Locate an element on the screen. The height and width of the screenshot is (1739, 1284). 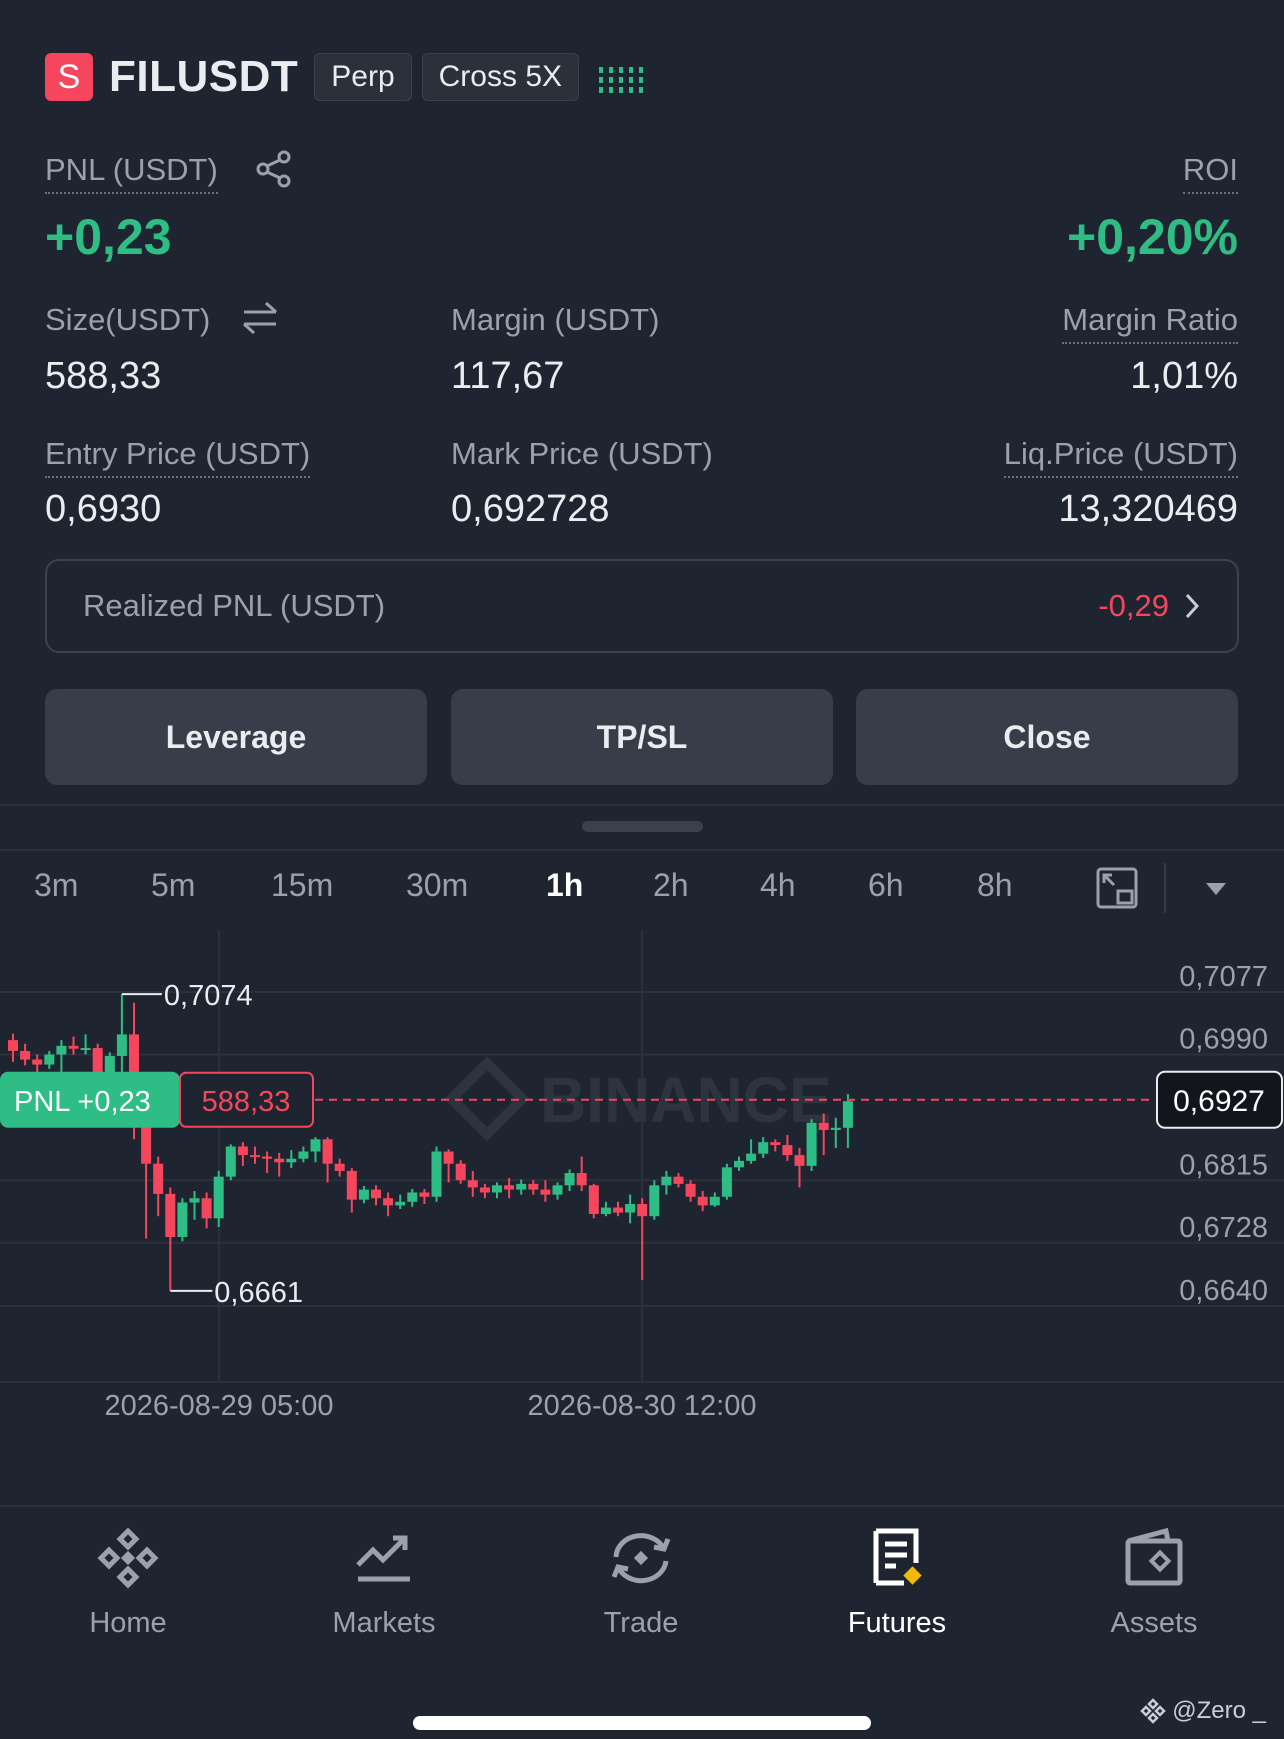
interval-tab-15m: 15m is located at coordinates (302, 885).